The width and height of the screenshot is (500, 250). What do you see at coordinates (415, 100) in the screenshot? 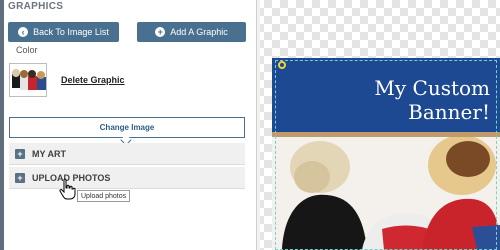
I see `banner-title: My Custom Banner!` at bounding box center [415, 100].